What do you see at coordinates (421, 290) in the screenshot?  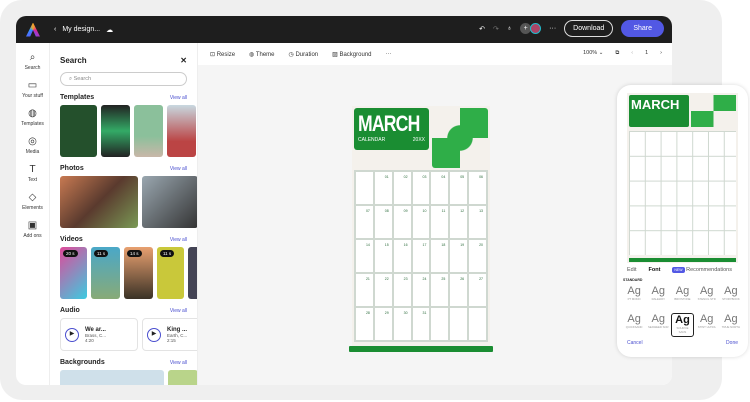 I see `day-cell: 24` at bounding box center [421, 290].